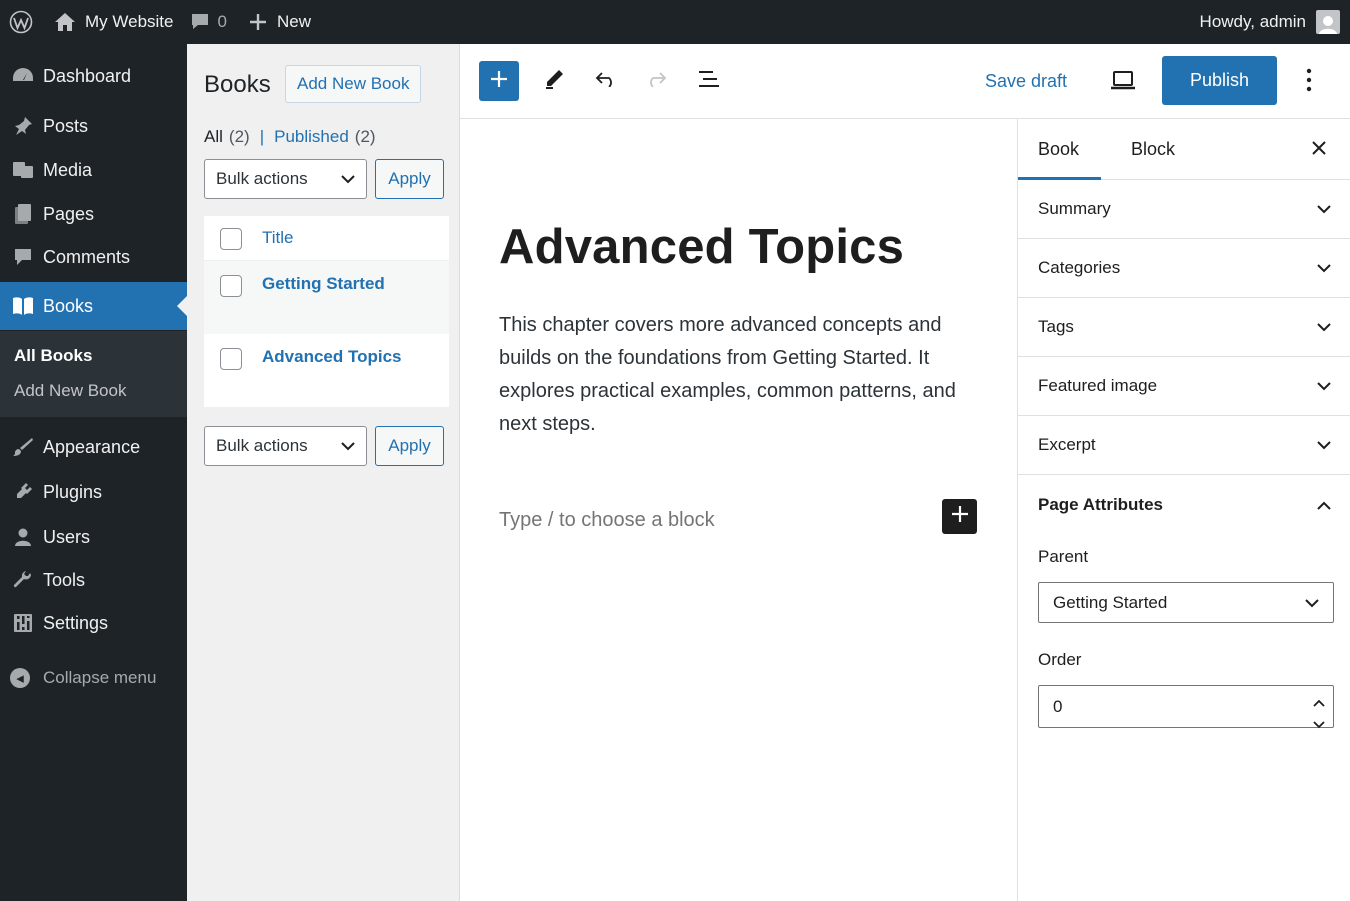 The image size is (1350, 901). What do you see at coordinates (64, 579) in the screenshot?
I see `menu-label: Tools` at bounding box center [64, 579].